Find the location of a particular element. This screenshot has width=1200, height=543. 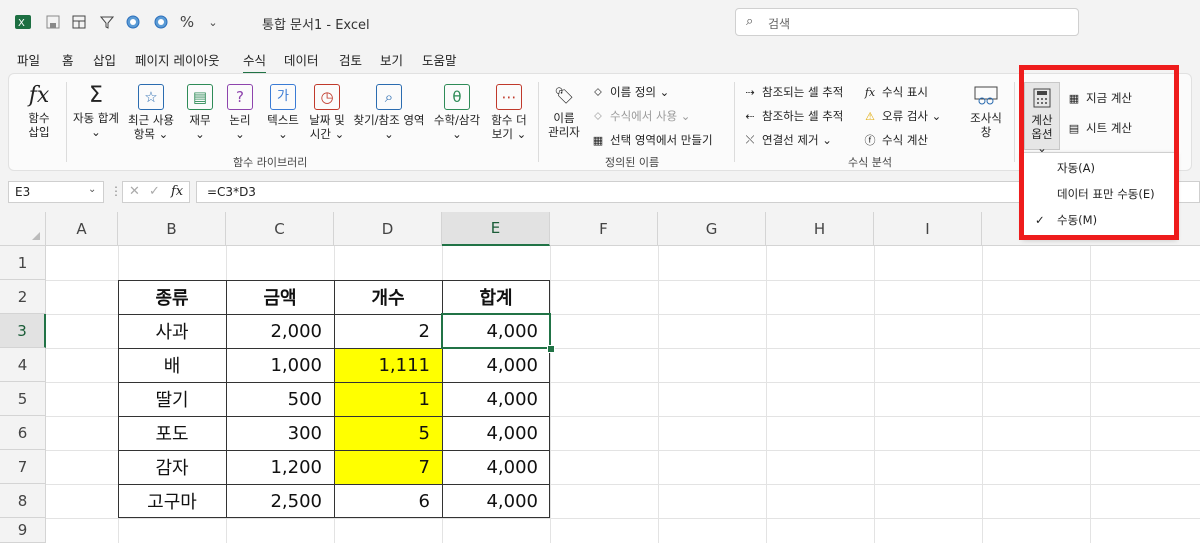

row-header-3: 3 is located at coordinates (23, 331).